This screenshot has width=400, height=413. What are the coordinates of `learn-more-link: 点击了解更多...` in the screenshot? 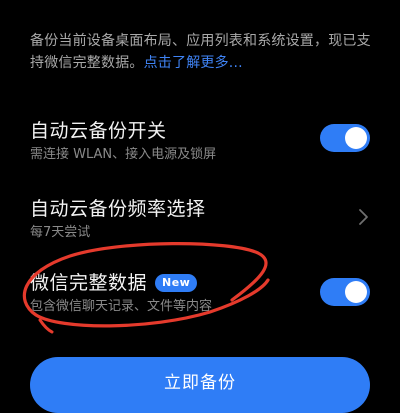 It's located at (193, 63).